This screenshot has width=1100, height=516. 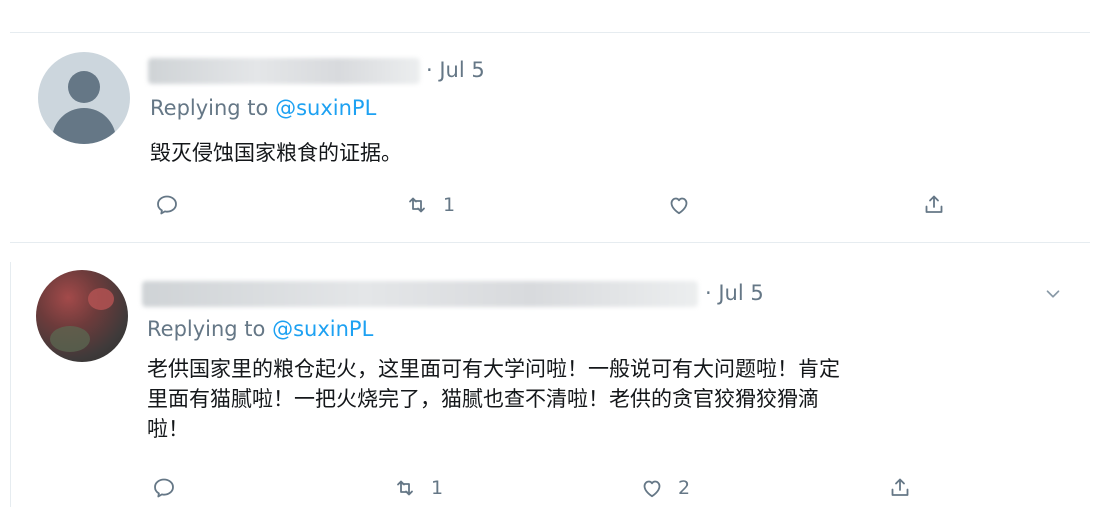 I want to click on tweet-text-line: 老供国家里的粮仓起火，这里面可有大学问啦！一般说可有大问题啦！肯定, so click(x=493, y=369).